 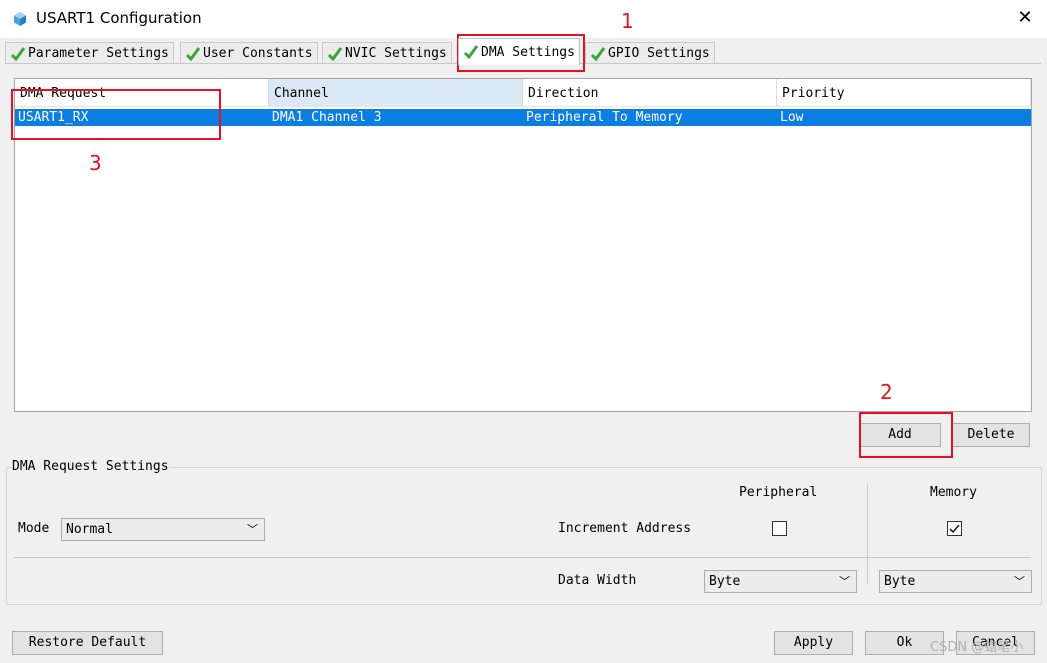 I want to click on tab-gpio-settings: GPIO Settings, so click(x=650, y=53).